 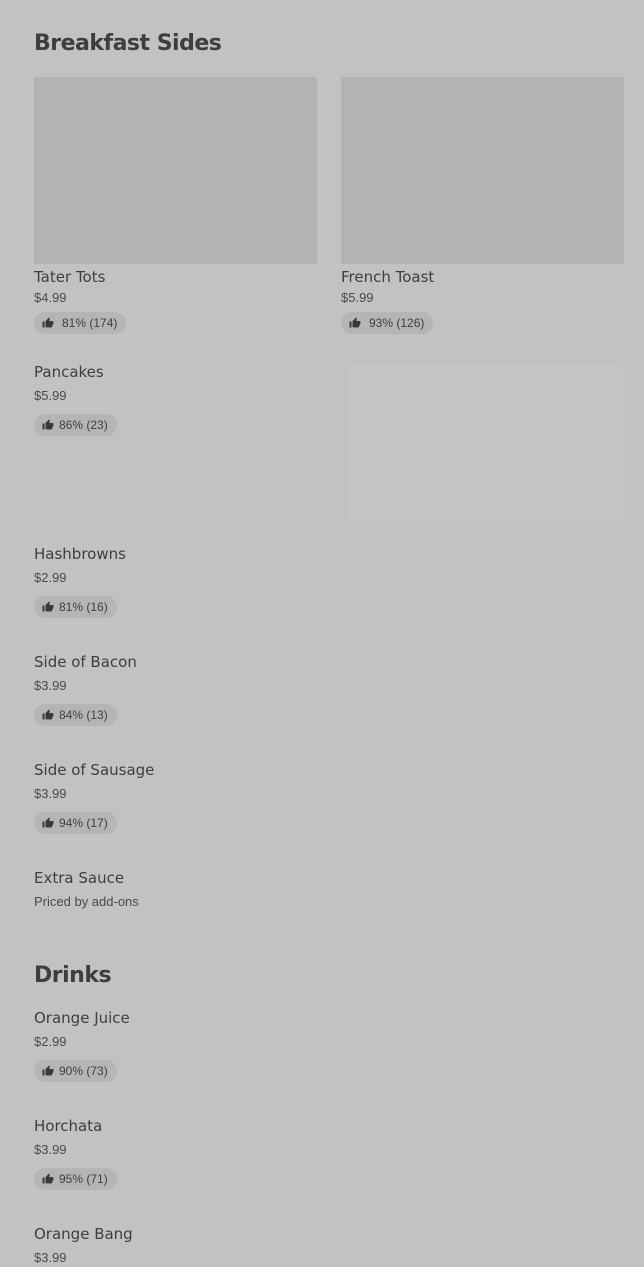 I want to click on item-name: Hashbrowns, so click(x=80, y=554).